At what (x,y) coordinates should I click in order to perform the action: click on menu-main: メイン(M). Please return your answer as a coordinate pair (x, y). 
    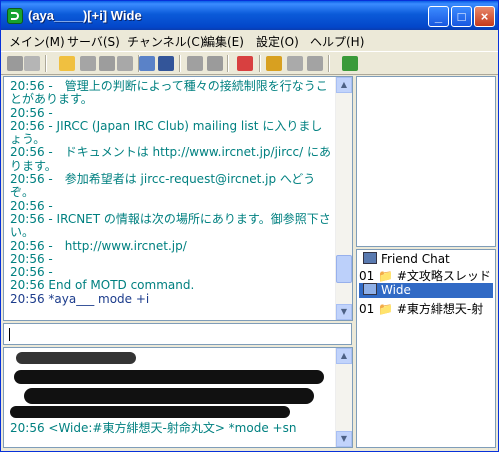
    Looking at the image, I should click on (37, 41).